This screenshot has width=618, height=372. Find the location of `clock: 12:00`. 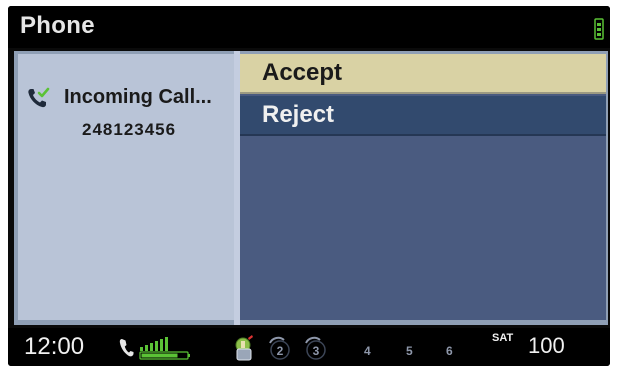

clock: 12:00 is located at coordinates (54, 346).